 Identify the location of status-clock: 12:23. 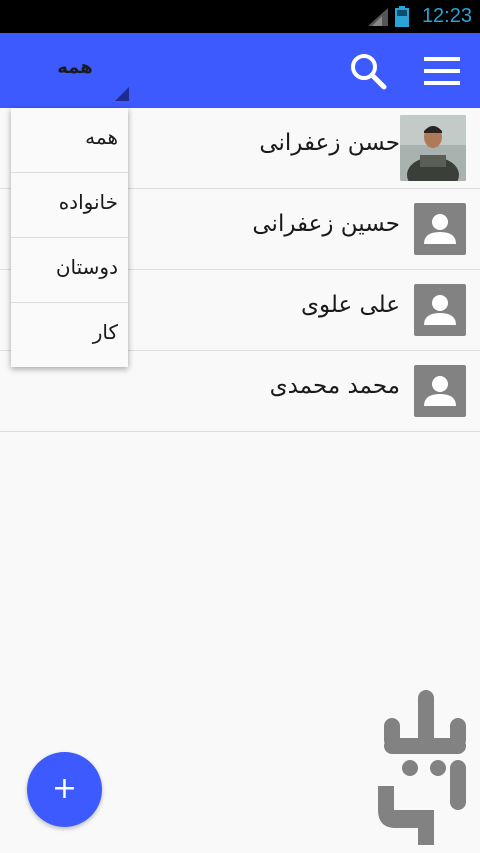
(446, 16).